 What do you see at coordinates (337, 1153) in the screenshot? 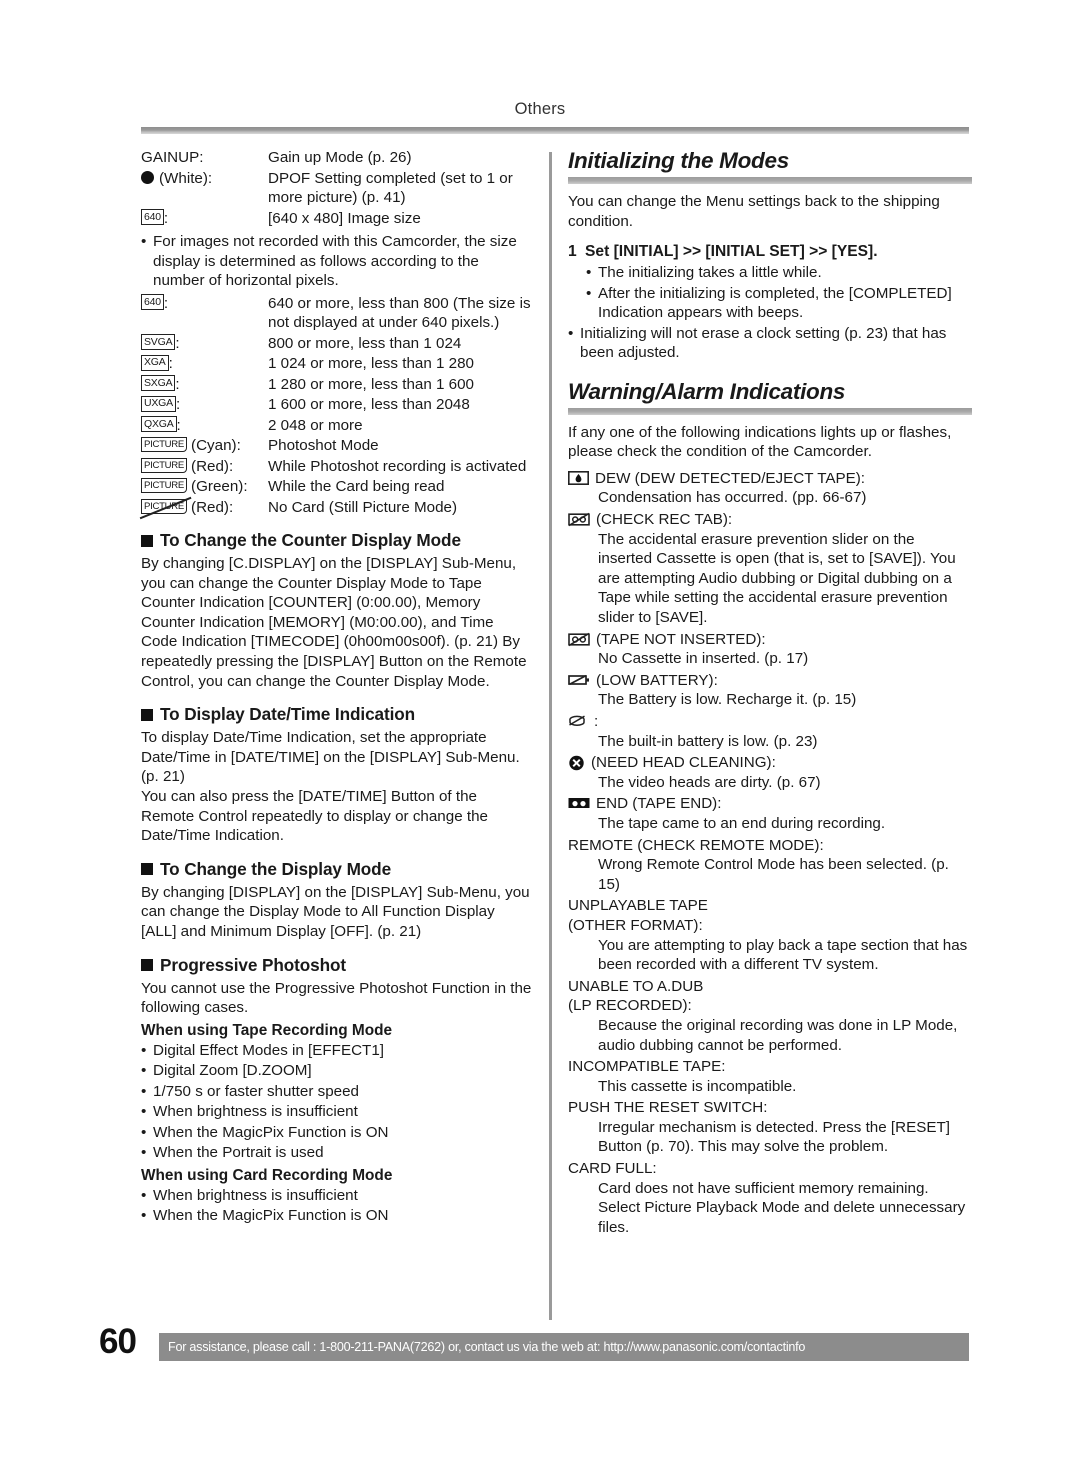
I see `list-item: • When the Portrait is used` at bounding box center [337, 1153].